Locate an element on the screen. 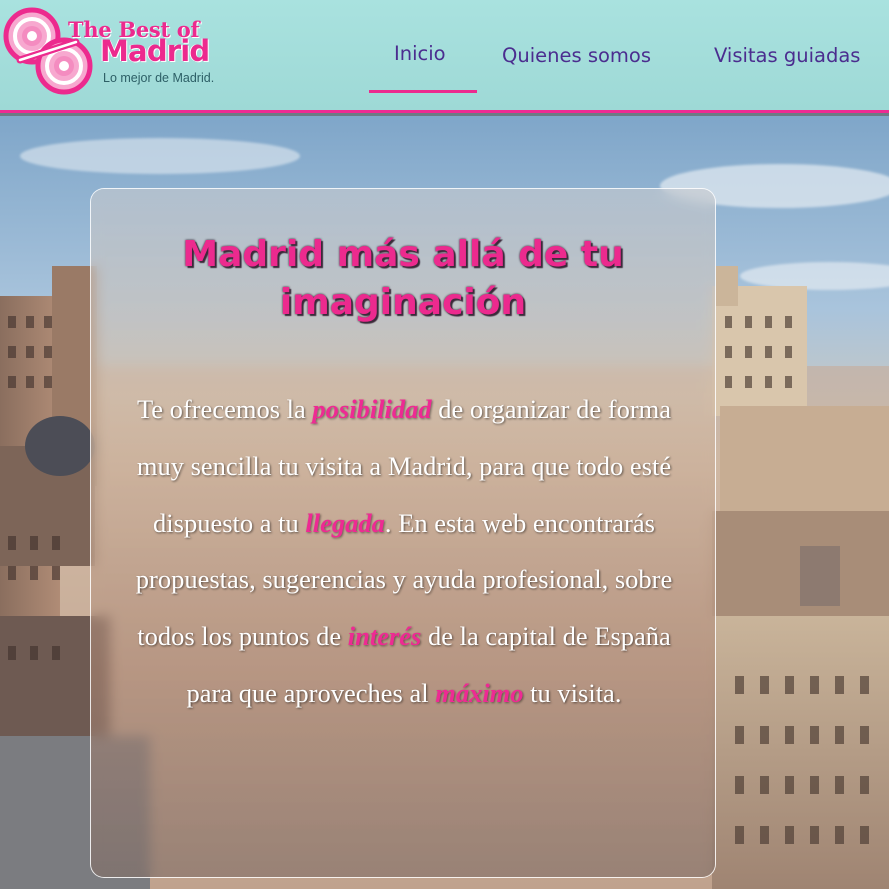 The height and width of the screenshot is (889, 889). hero-title-line2: imaginación is located at coordinates (403, 302).